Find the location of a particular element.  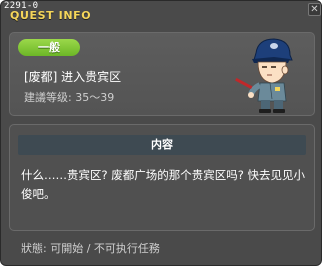

close-icon: ✕ is located at coordinates (314, 9).